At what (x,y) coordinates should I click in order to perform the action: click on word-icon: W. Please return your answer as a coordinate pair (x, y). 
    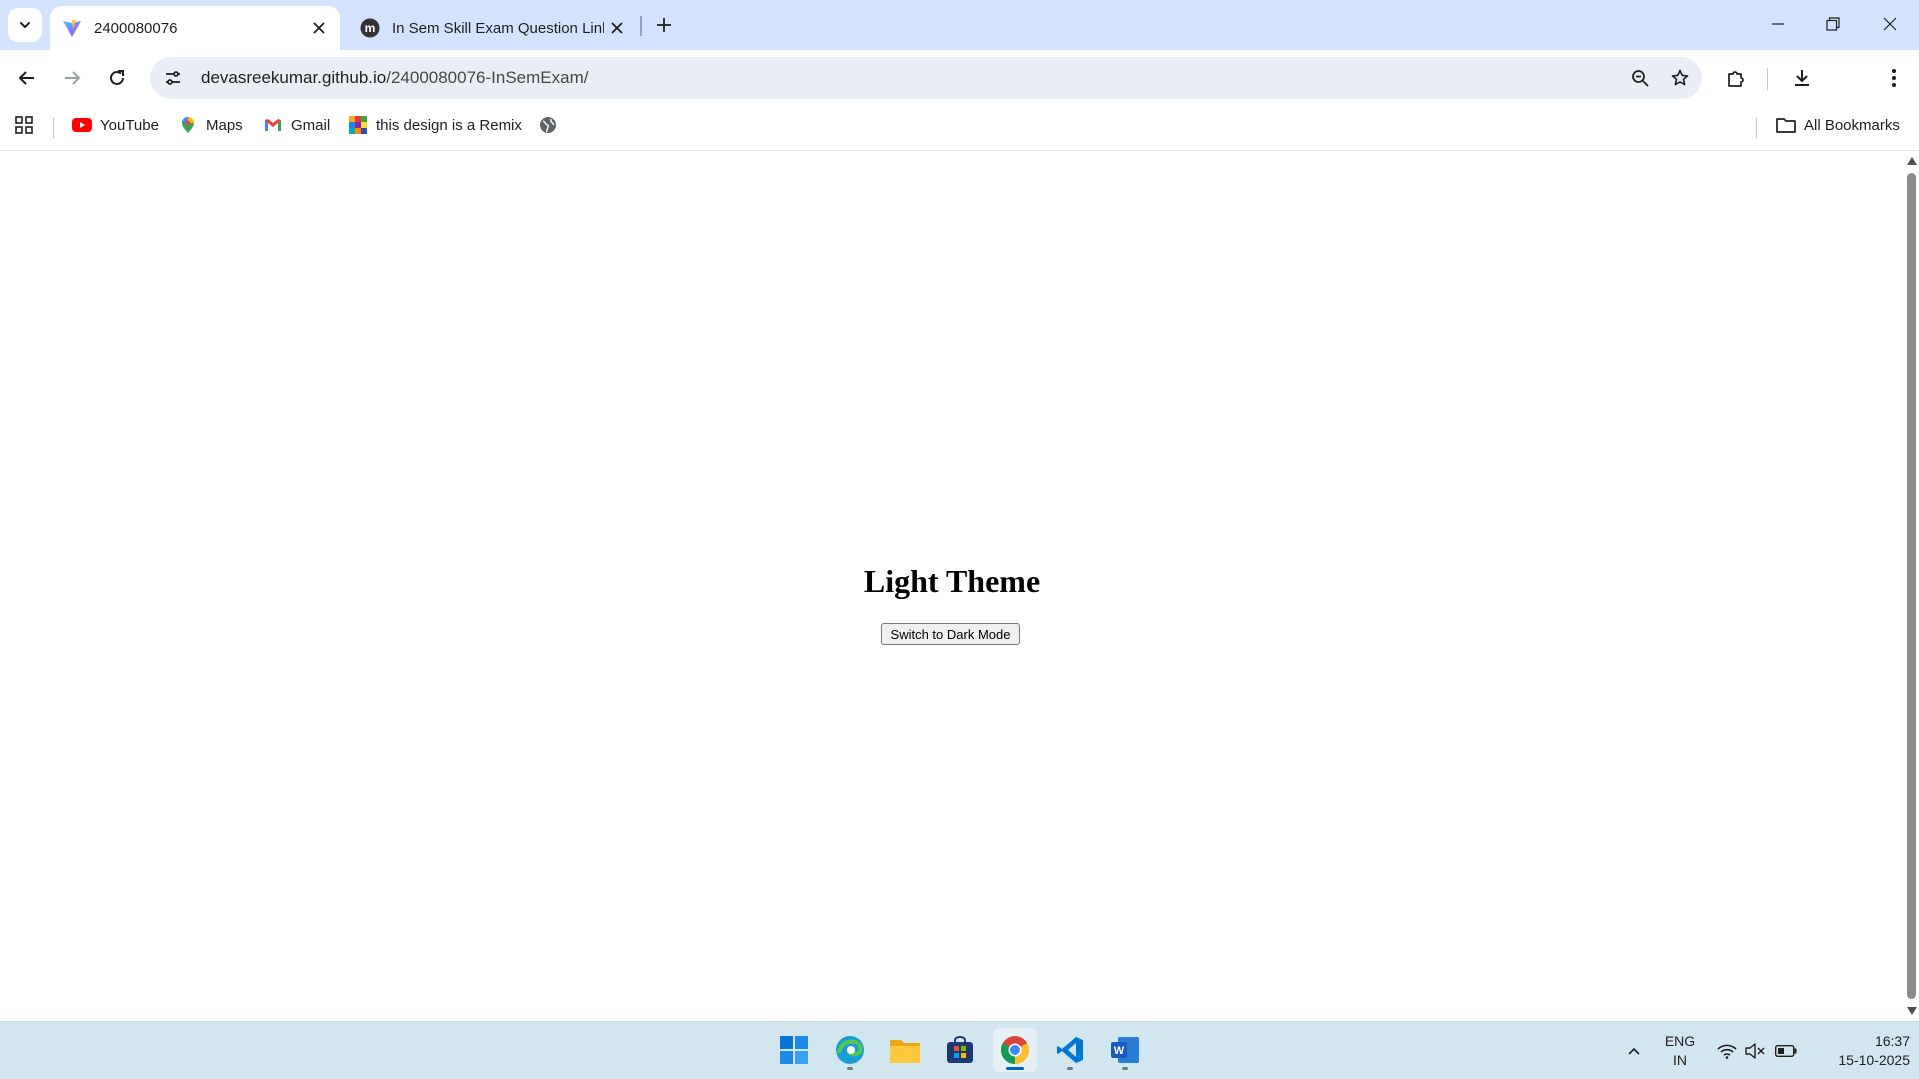
    Looking at the image, I should click on (1125, 1050).